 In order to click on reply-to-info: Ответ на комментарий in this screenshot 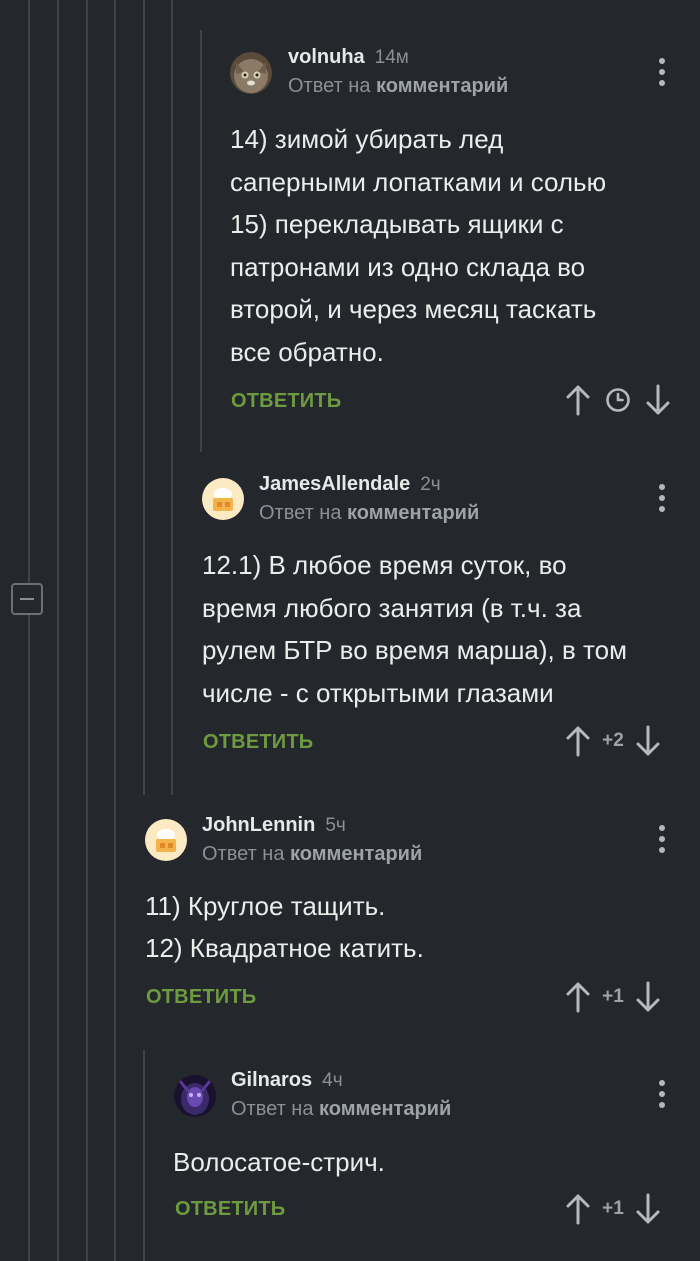, I will do `click(341, 1109)`.